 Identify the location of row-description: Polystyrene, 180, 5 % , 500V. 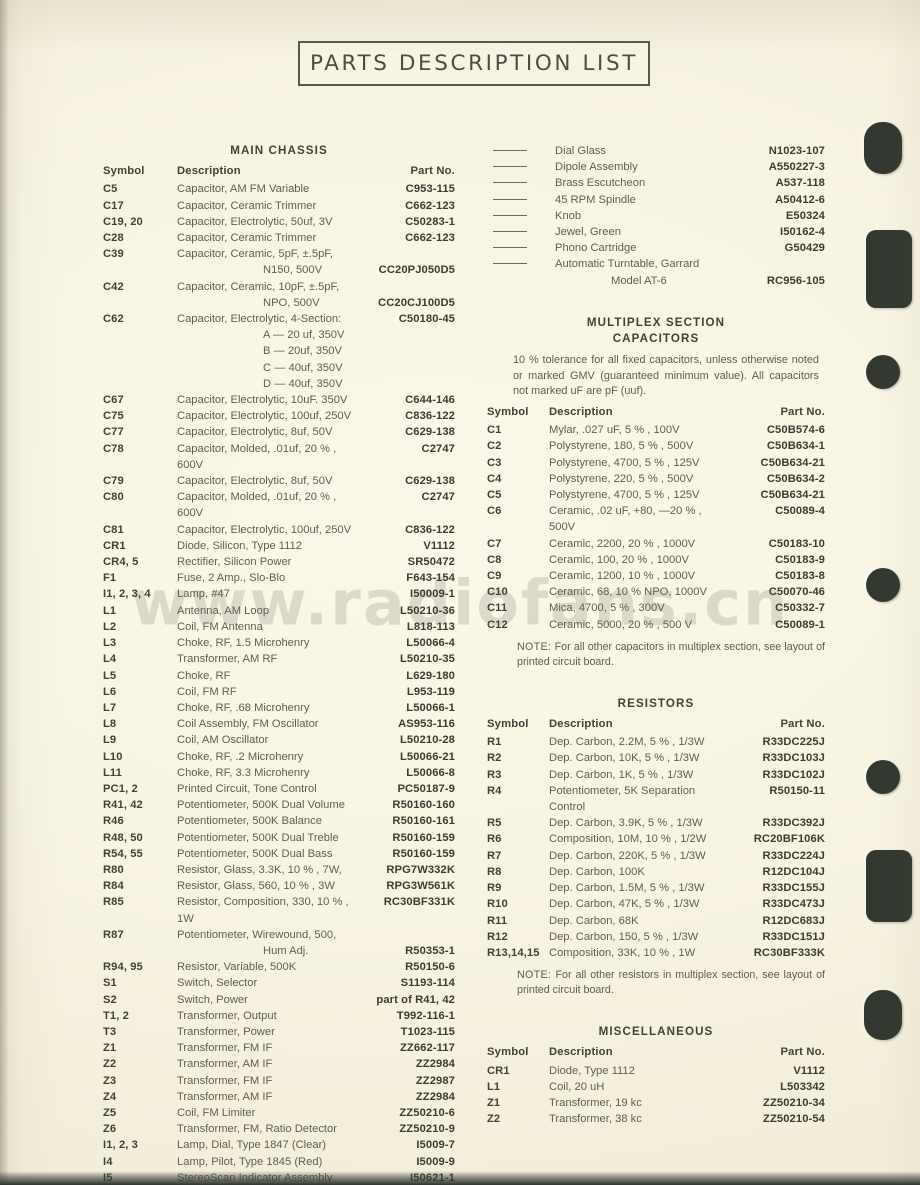
(621, 446).